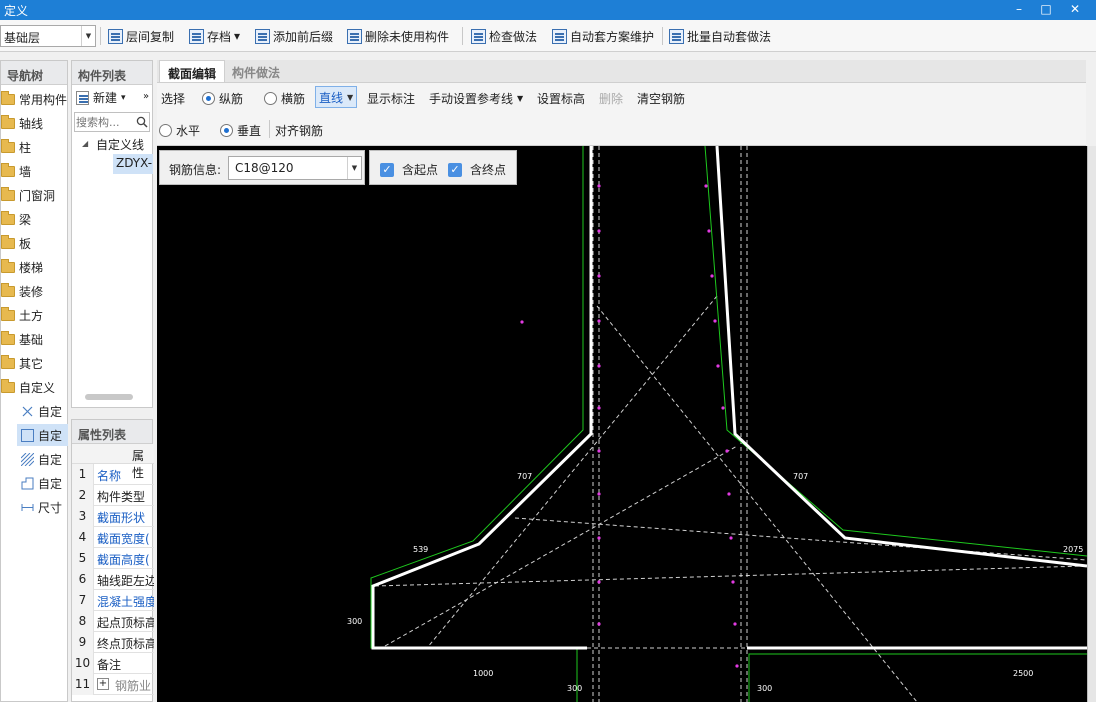 The height and width of the screenshot is (702, 1096). I want to click on property-row: 10 备注, so click(113, 663).